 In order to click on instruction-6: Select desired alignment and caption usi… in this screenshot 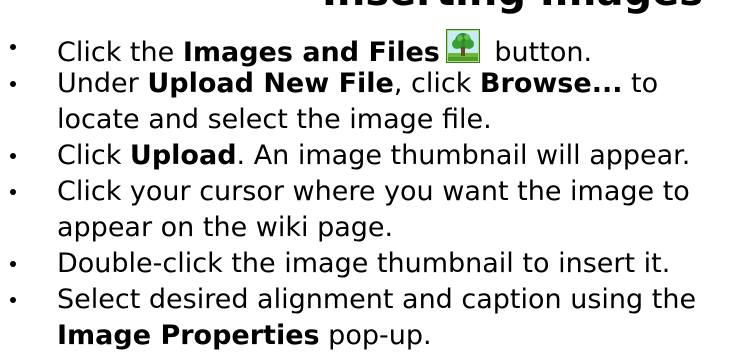, I will do `click(377, 299)`.